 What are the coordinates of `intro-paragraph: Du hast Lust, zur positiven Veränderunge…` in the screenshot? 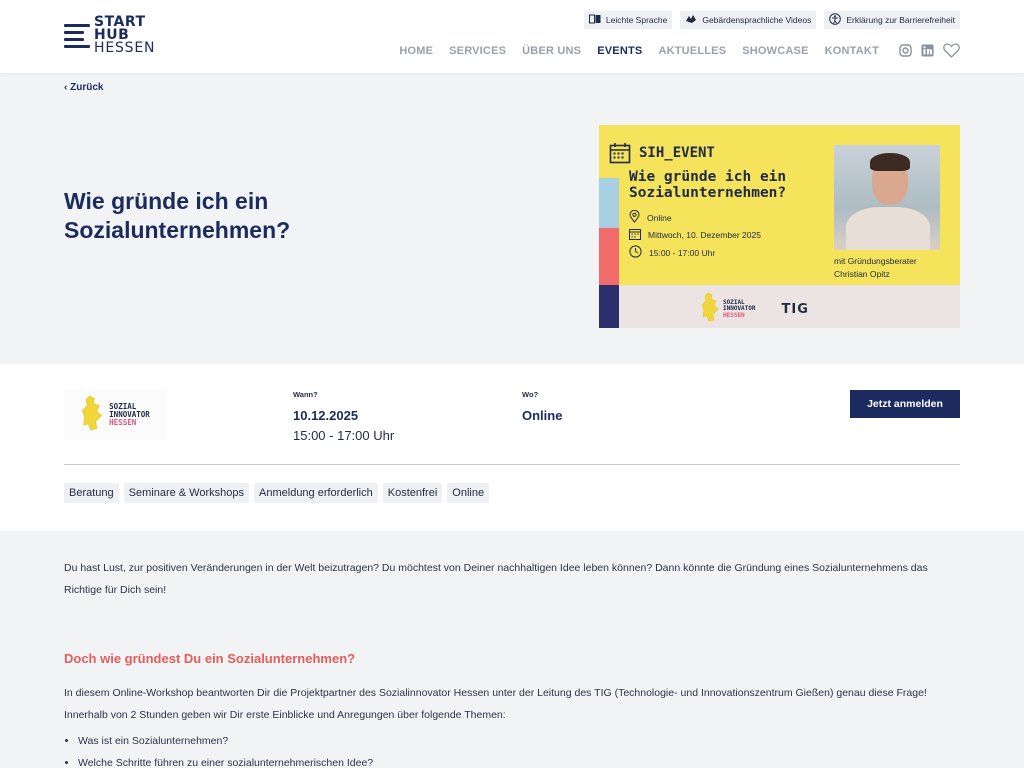 It's located at (496, 579).